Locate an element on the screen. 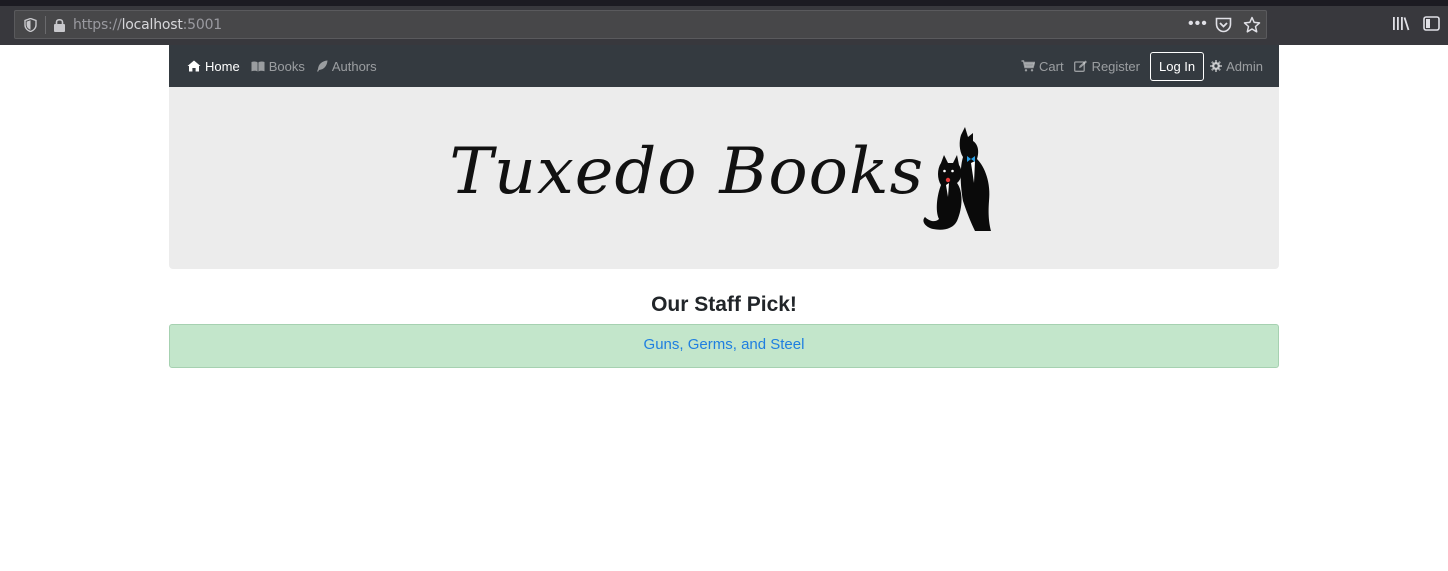 This screenshot has width=1448, height=571. book-icon is located at coordinates (258, 66).